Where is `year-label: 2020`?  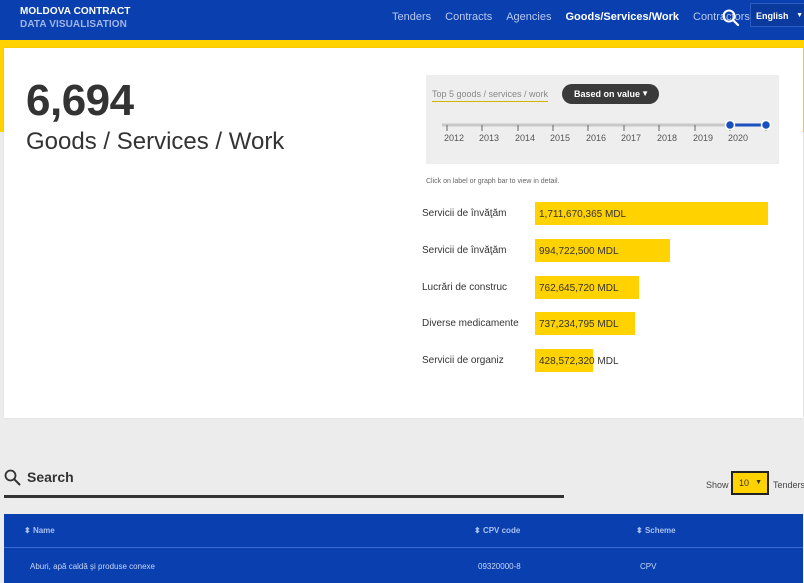 year-label: 2020 is located at coordinates (738, 138).